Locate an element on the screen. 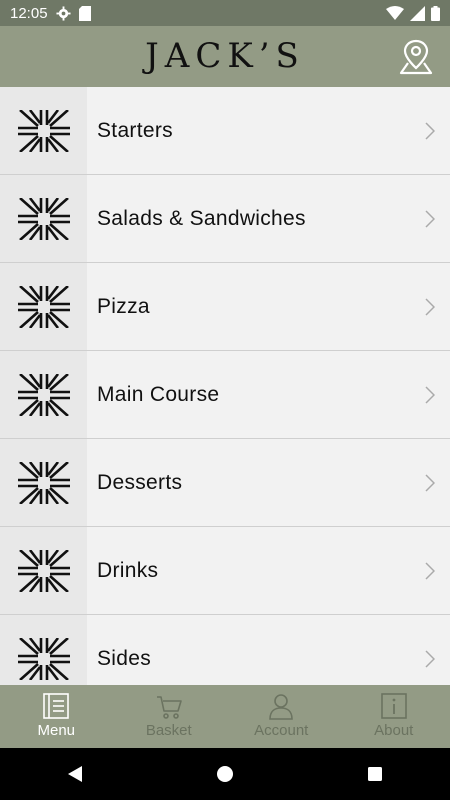 Image resolution: width=450 pixels, height=800 pixels. category-row-sides: Sides is located at coordinates (225, 650).